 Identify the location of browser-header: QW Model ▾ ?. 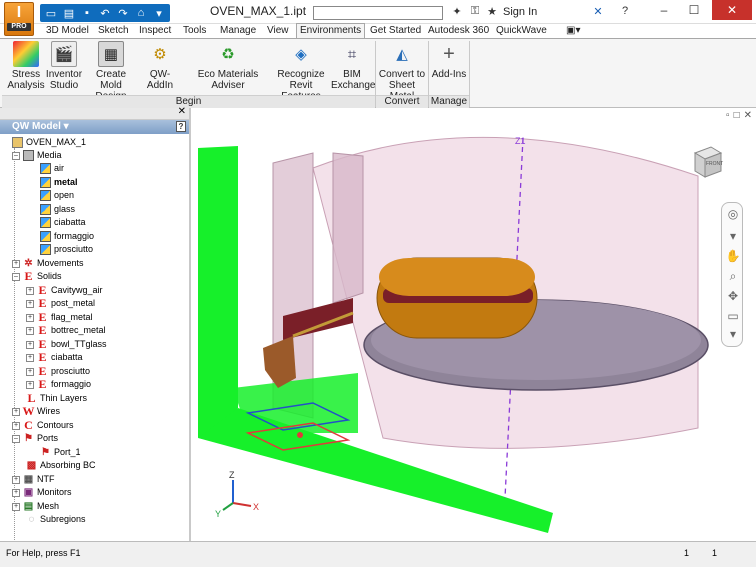
(94, 127).